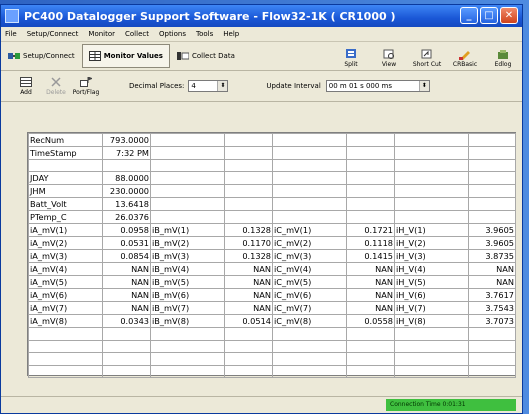 The height and width of the screenshot is (414, 529). Describe the element at coordinates (65, 140) in the screenshot. I see `variable-name-cell: RecNum` at that location.